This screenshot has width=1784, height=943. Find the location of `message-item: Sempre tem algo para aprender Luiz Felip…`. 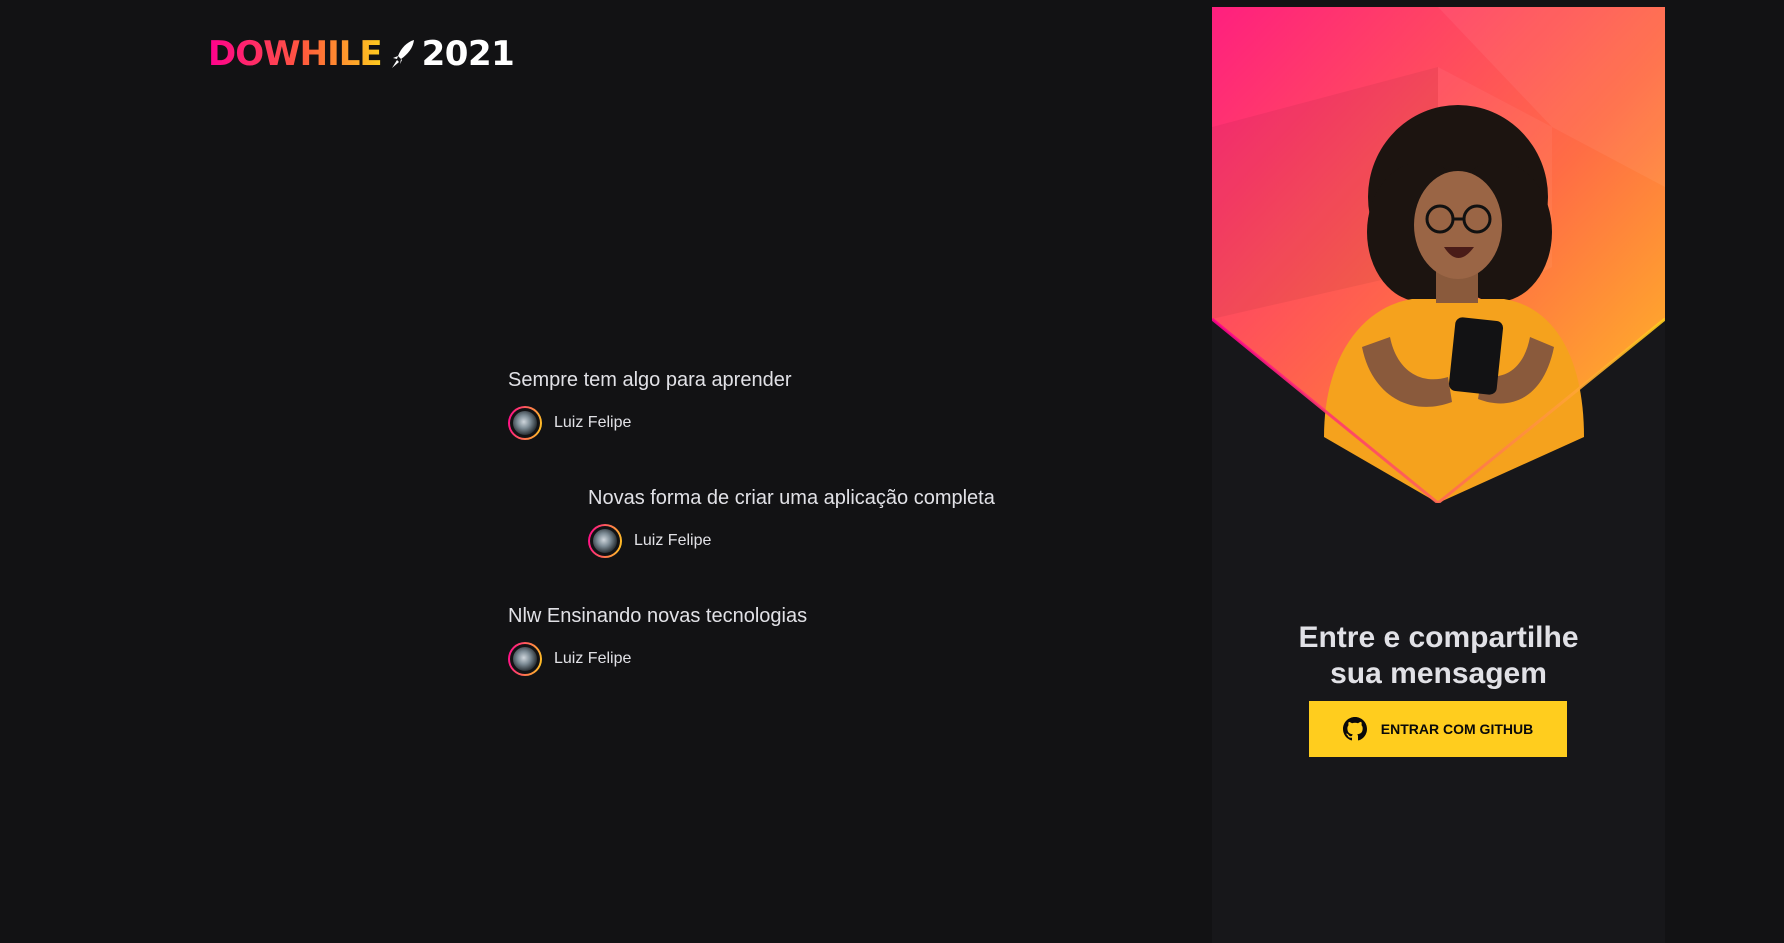

message-item: Sempre tem algo para aprender Luiz Felip… is located at coordinates (650, 403).